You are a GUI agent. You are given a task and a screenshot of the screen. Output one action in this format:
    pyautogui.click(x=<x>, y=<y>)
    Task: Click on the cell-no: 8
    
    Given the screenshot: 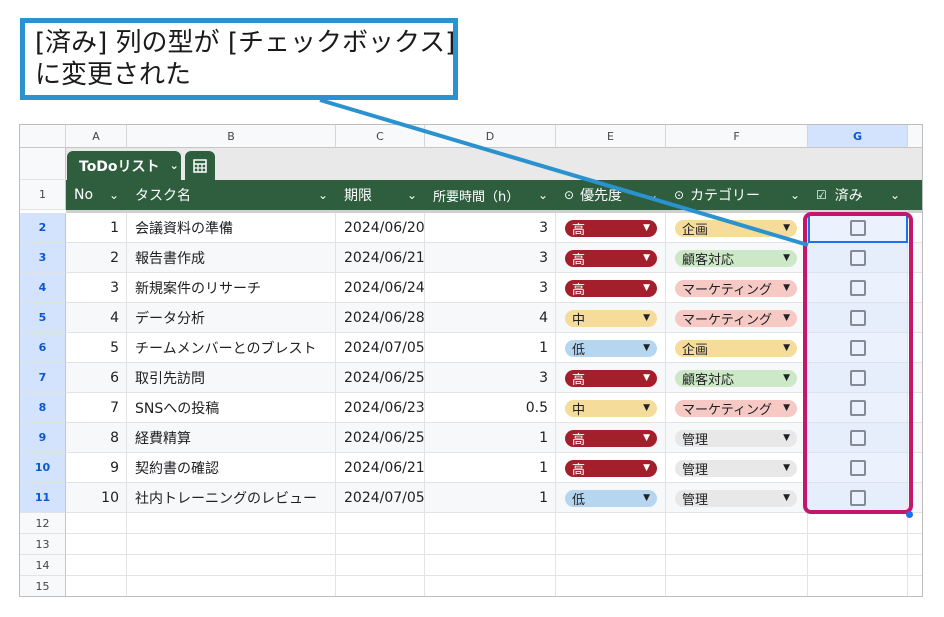 What is the action you would take?
    pyautogui.click(x=96, y=438)
    